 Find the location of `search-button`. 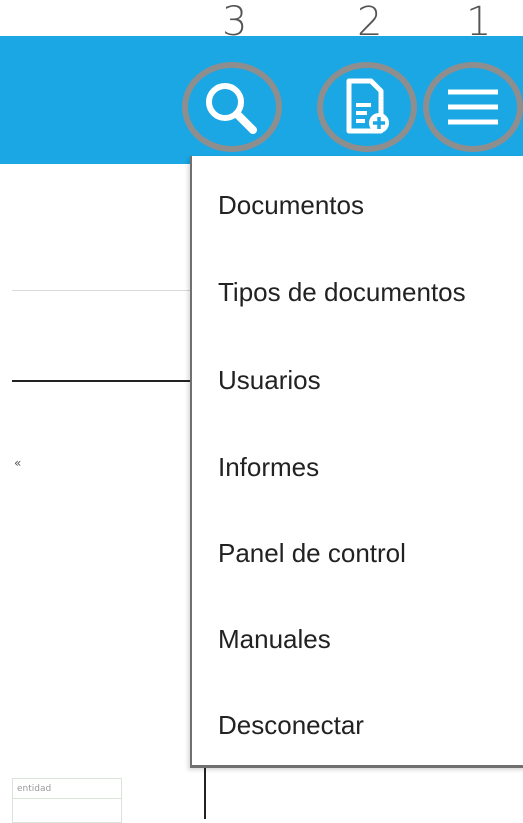

search-button is located at coordinates (232, 107).